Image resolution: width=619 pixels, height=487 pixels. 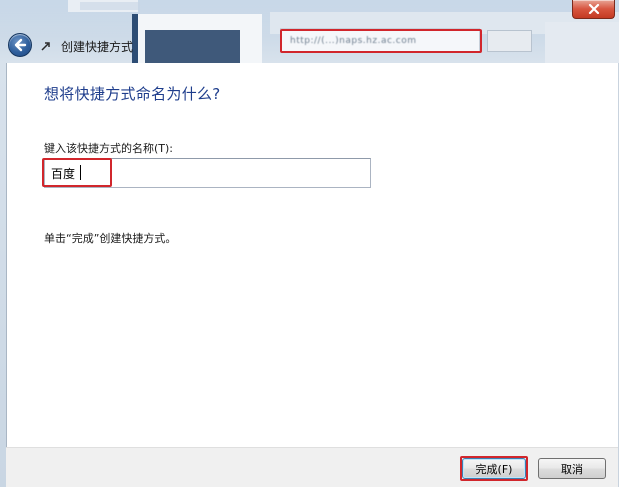 What do you see at coordinates (572, 468) in the screenshot?
I see `cancel-button: 取消` at bounding box center [572, 468].